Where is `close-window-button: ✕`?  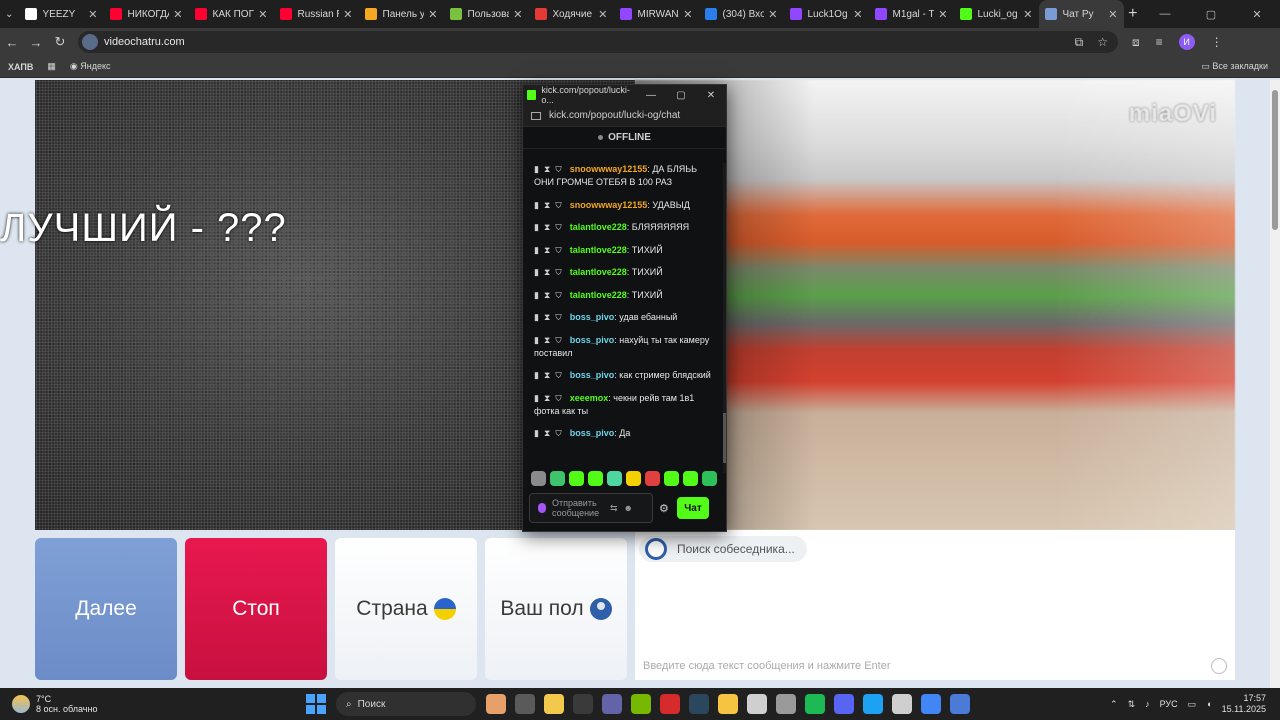
close-window-button: ✕ is located at coordinates (1257, 14).